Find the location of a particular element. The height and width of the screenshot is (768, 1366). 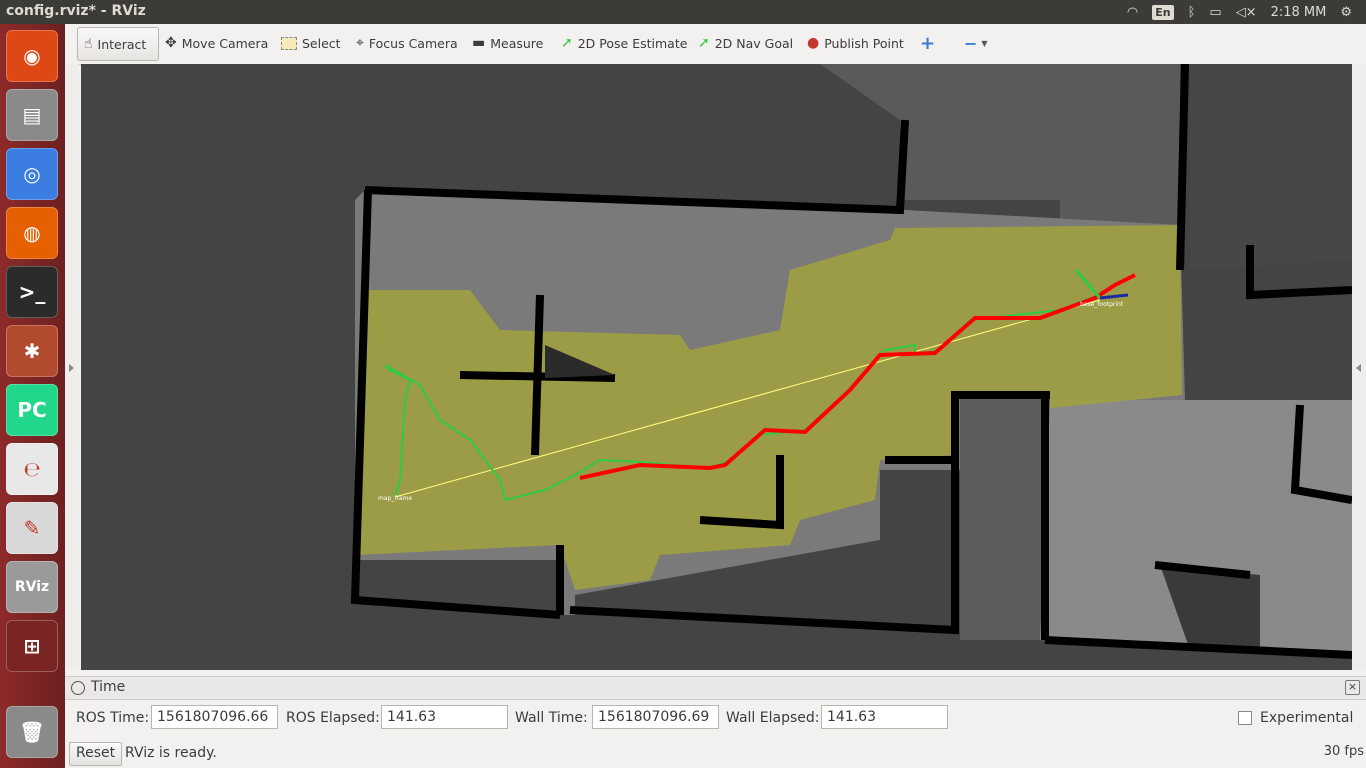

launcher-pycharm-icon: PC is located at coordinates (32, 410).